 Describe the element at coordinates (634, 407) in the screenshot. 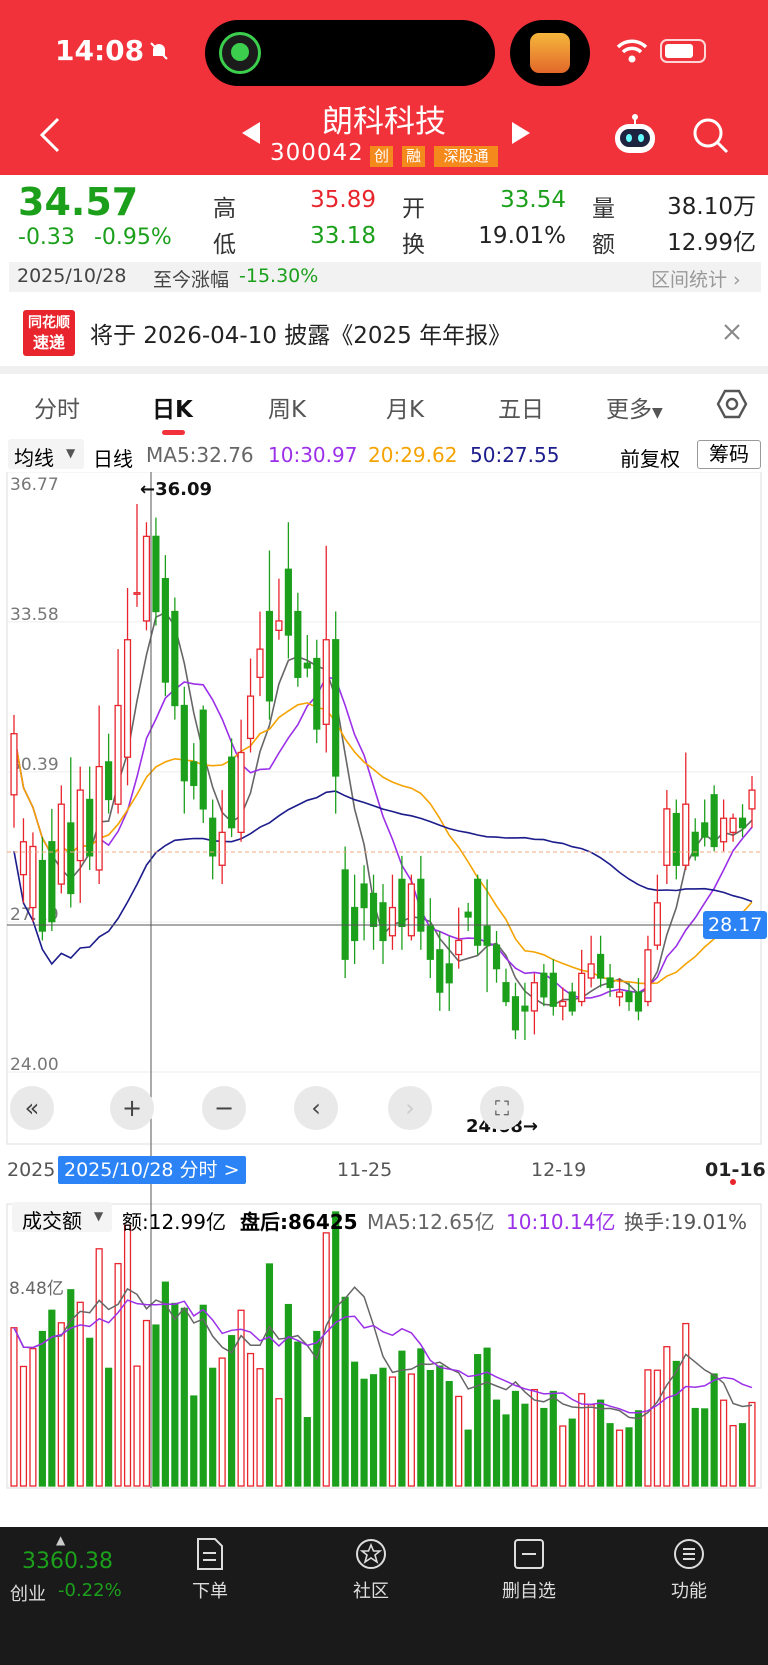

I see `tab-more: 更多▼` at that location.